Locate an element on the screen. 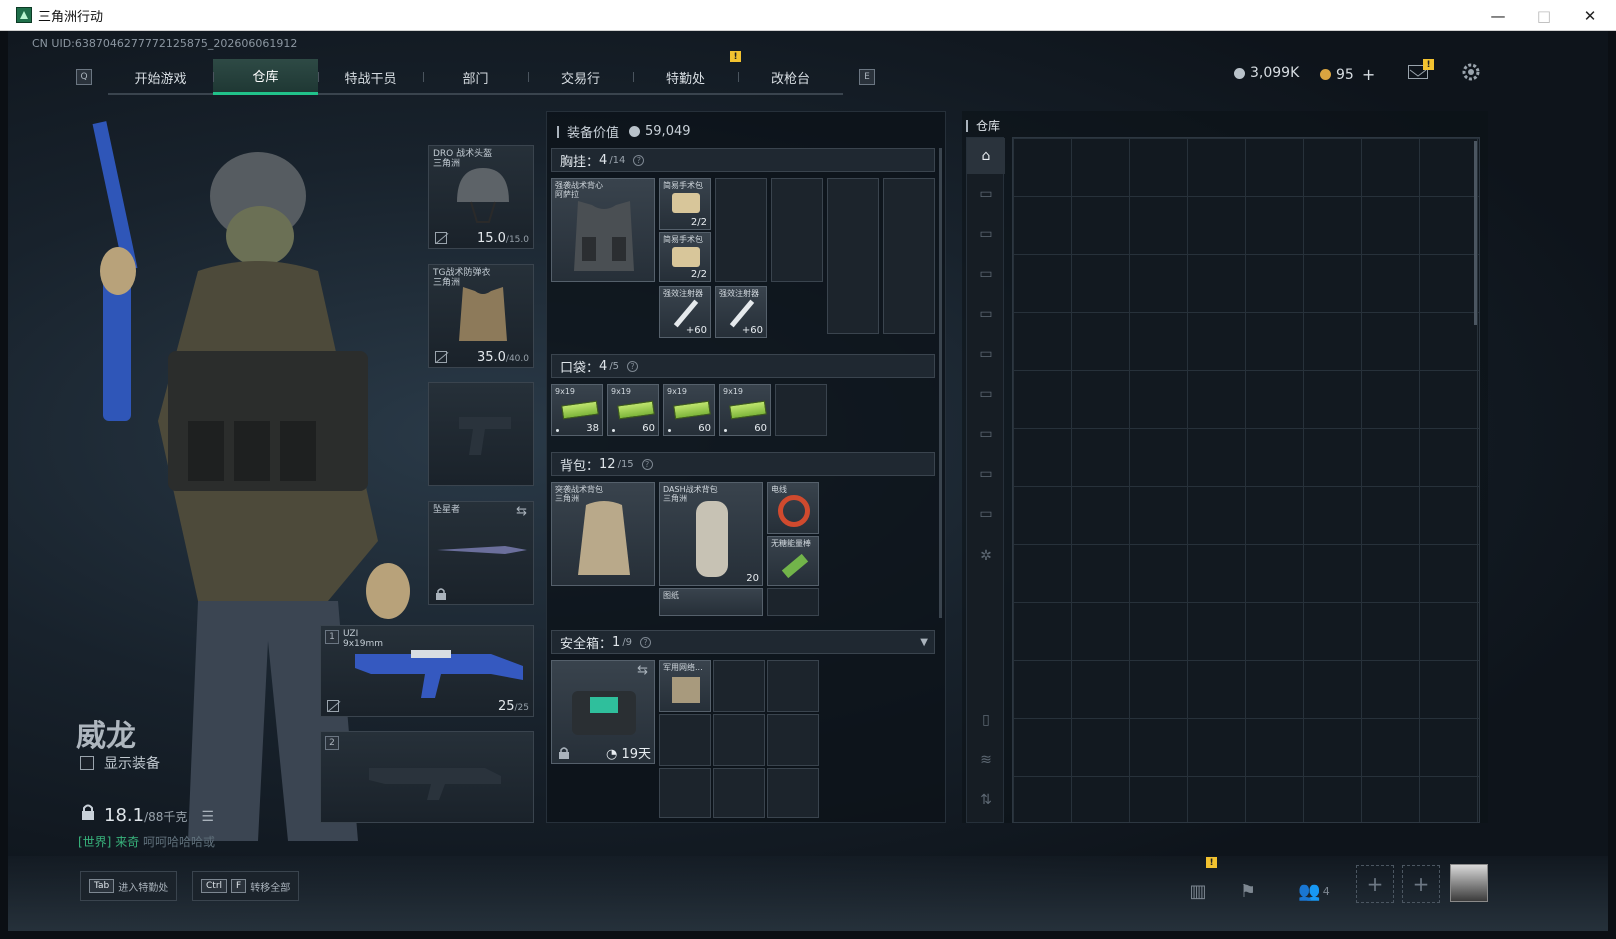 The height and width of the screenshot is (939, 1616). category-misc-icon: ▭ is located at coordinates (986, 514).